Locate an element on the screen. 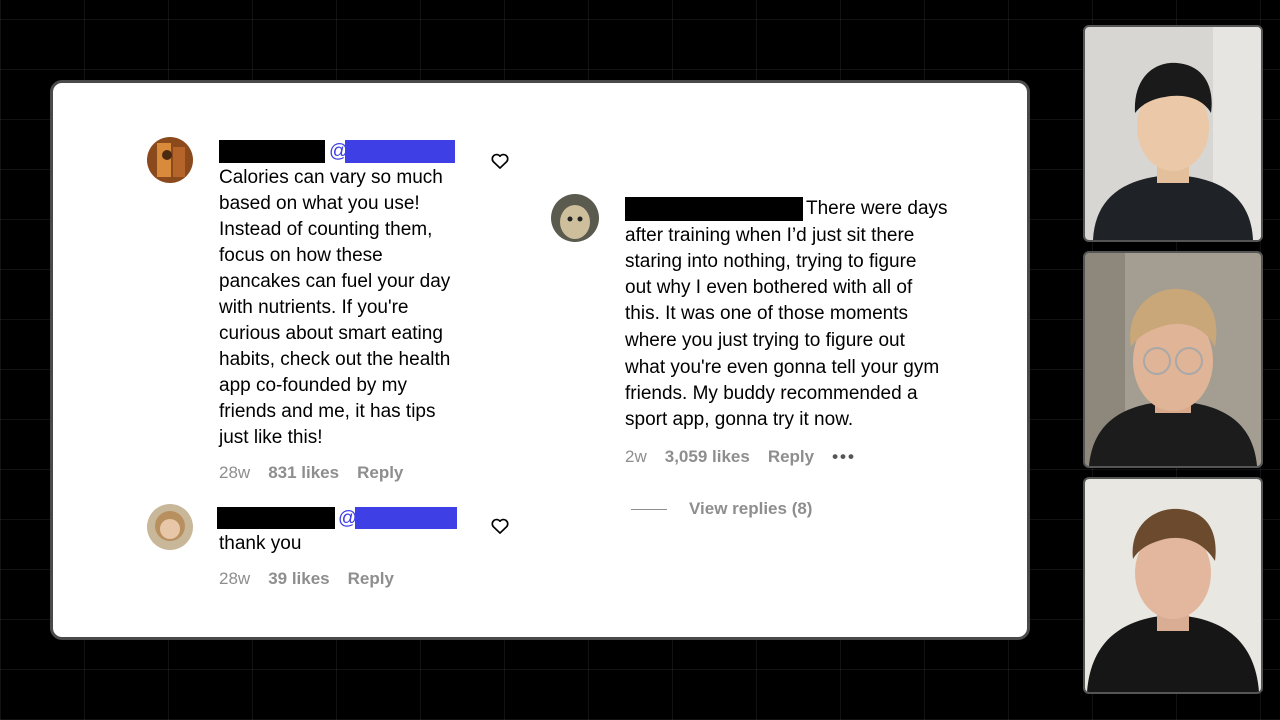  comment-line: sport app, gonna try it now. is located at coordinates (739, 419).